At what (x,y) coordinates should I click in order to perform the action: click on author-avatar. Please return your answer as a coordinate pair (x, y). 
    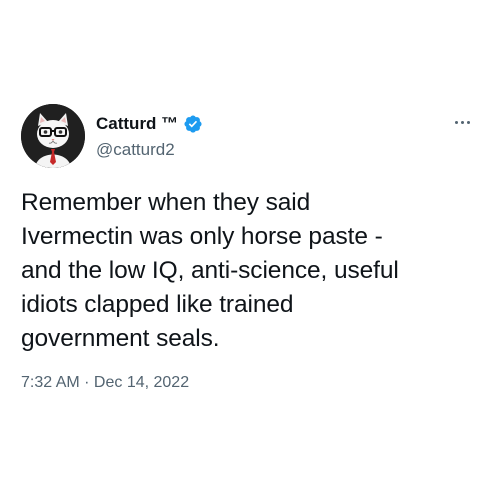
    Looking at the image, I should click on (53, 136).